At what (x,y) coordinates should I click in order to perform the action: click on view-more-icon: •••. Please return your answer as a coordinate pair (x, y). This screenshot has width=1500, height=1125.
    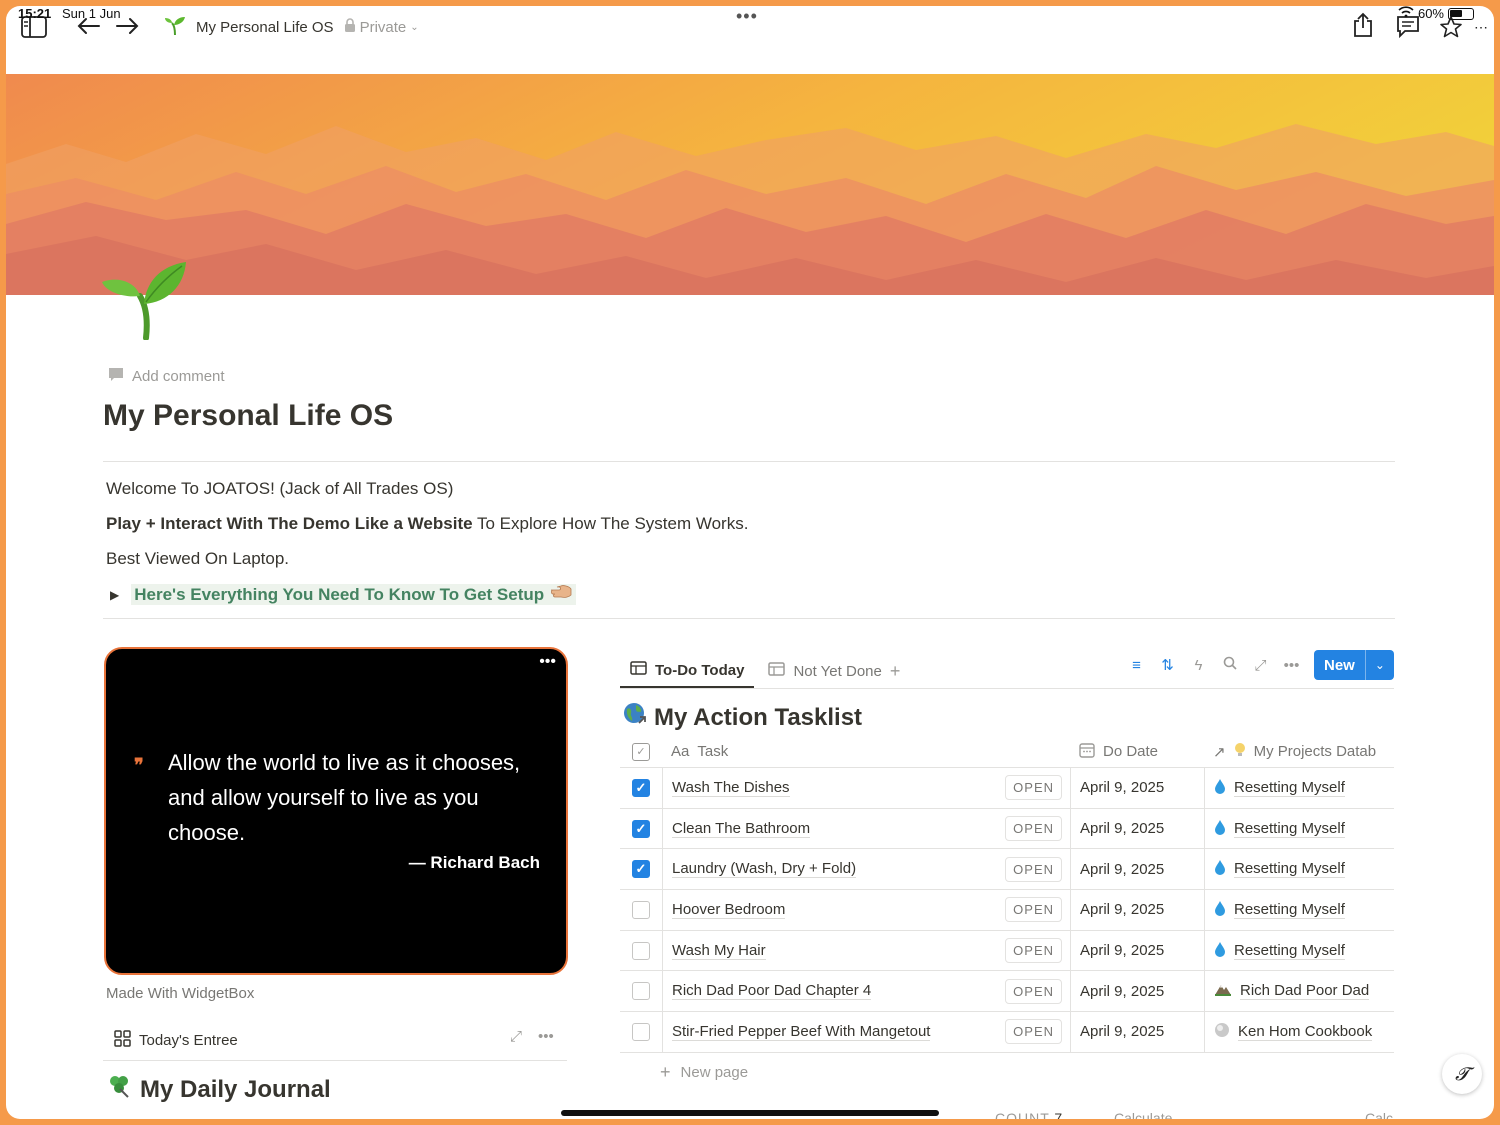
    Looking at the image, I should click on (1291, 665).